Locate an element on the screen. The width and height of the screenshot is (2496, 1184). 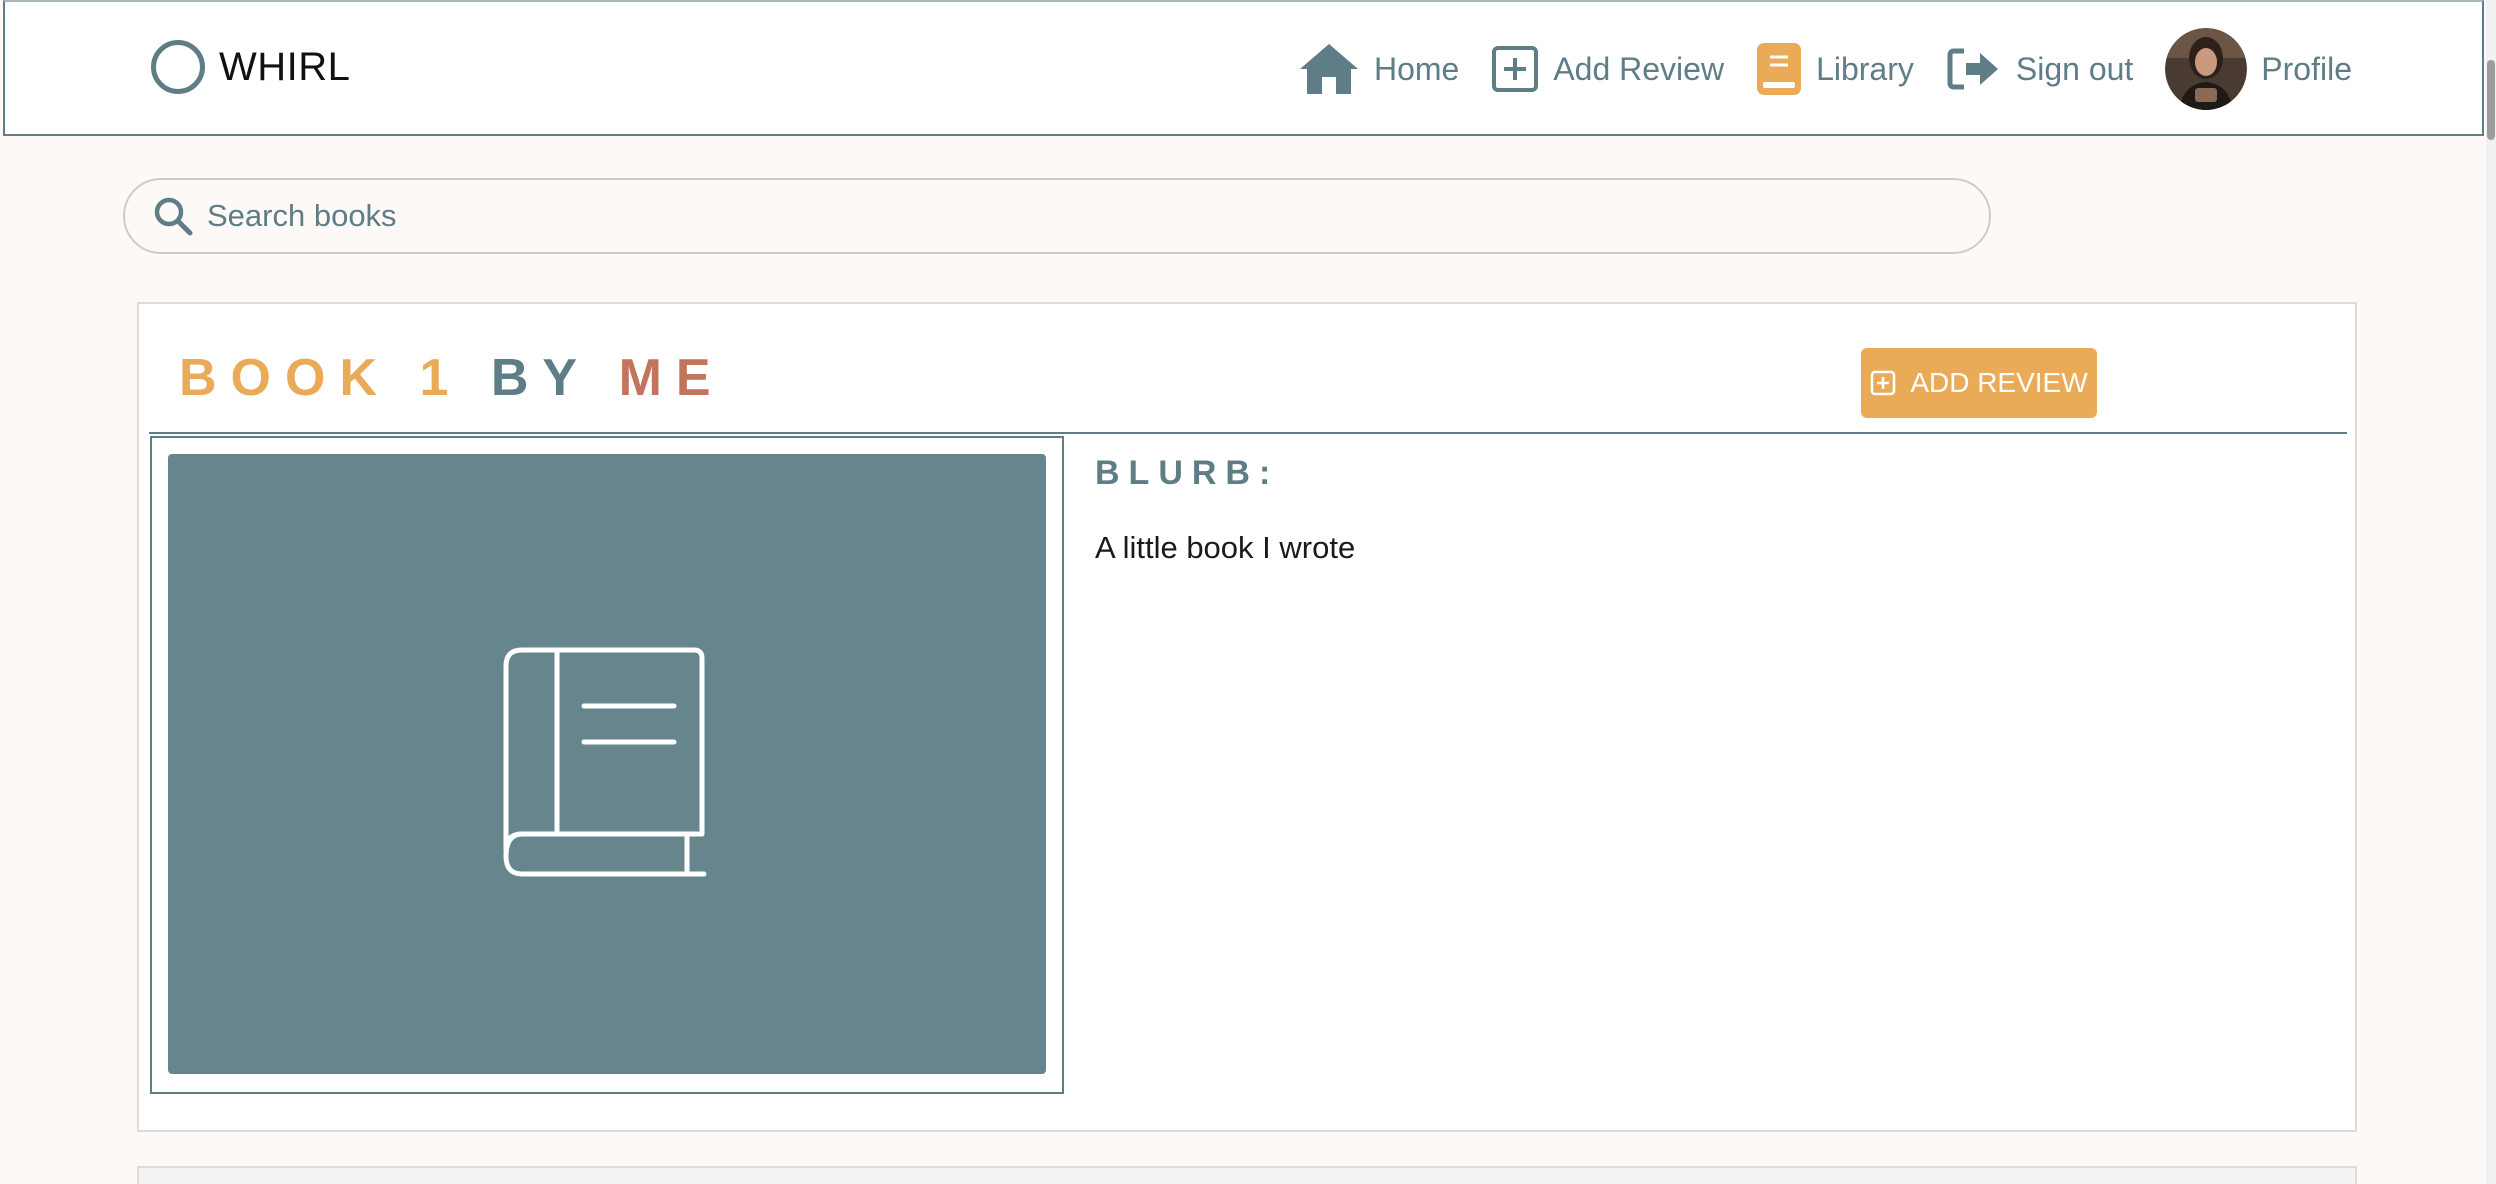
nav-profile: Profile is located at coordinates (2258, 69).